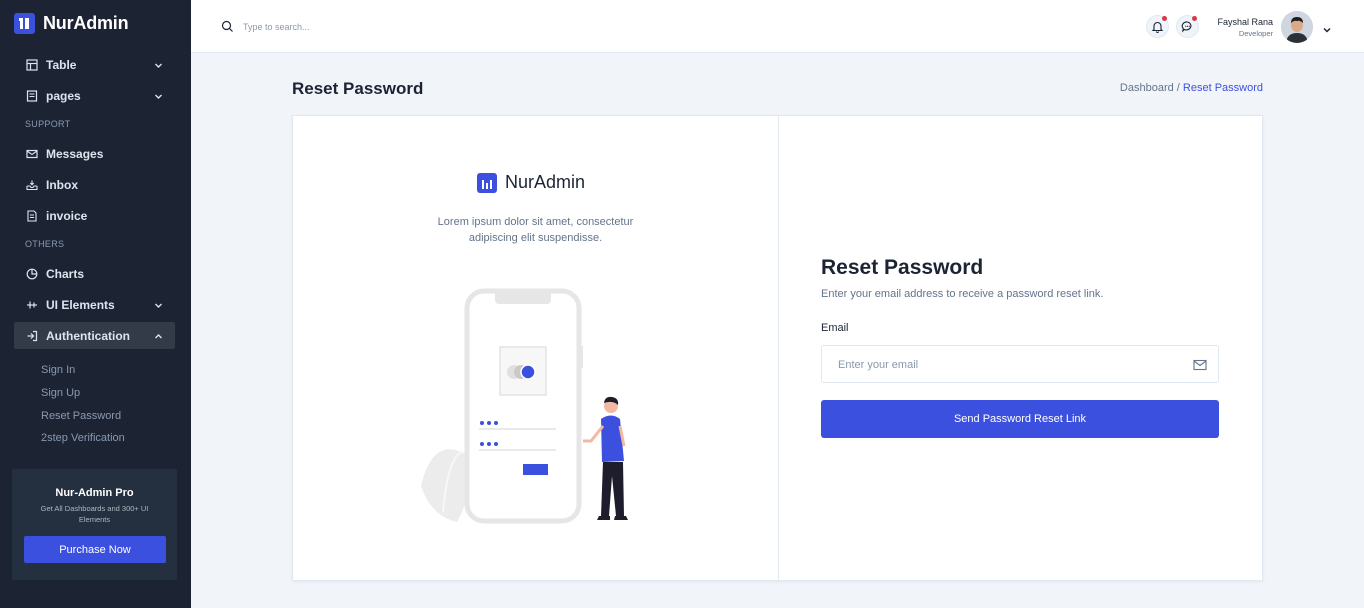  What do you see at coordinates (358, 88) in the screenshot?
I see `page-title: Reset Password` at bounding box center [358, 88].